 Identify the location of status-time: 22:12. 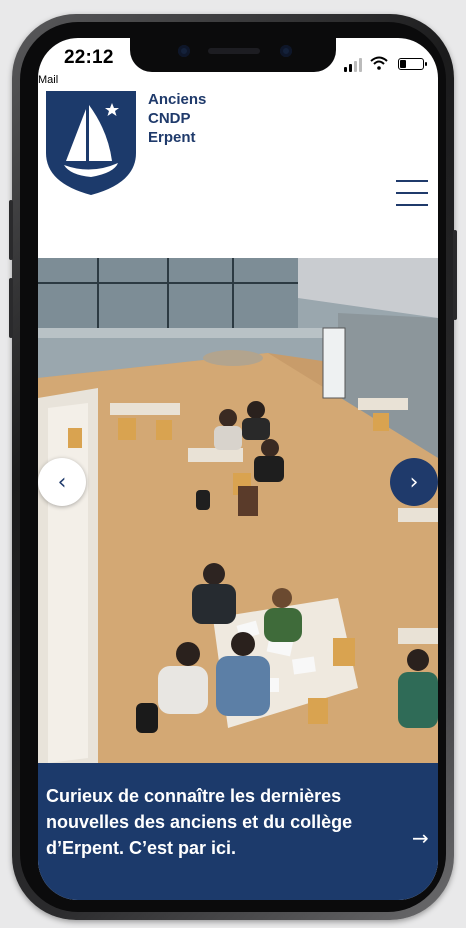
(89, 57).